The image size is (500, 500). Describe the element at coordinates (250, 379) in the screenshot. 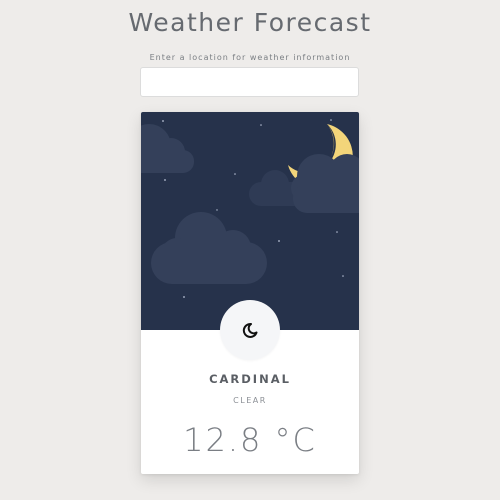

I see `city-name: CARDINAL` at that location.